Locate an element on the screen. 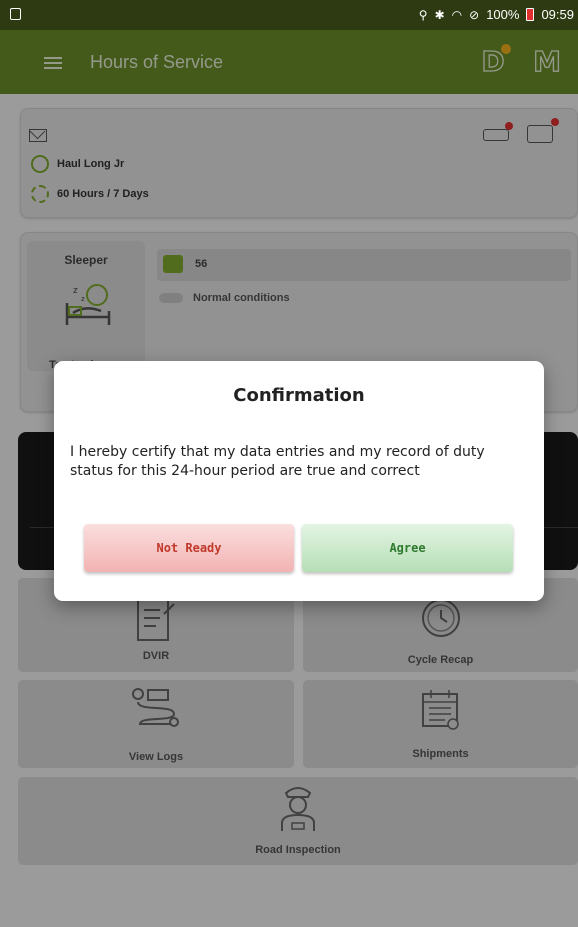 Image resolution: width=578 pixels, height=927 pixels. wifi-icon: ◠ is located at coordinates (457, 14).